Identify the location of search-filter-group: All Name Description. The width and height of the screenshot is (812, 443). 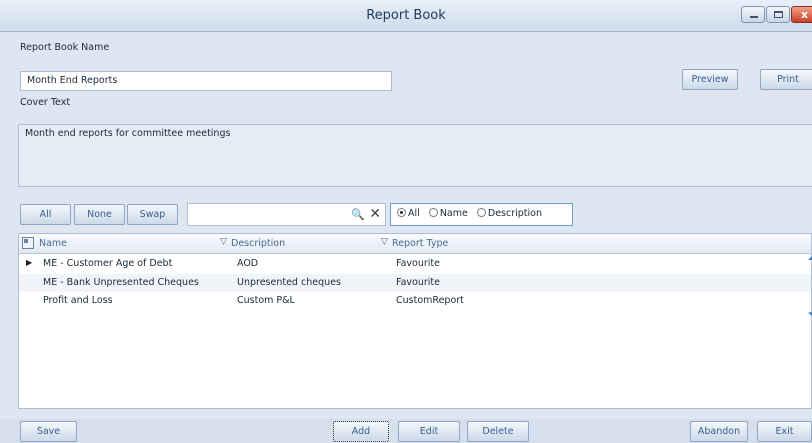
(481, 214).